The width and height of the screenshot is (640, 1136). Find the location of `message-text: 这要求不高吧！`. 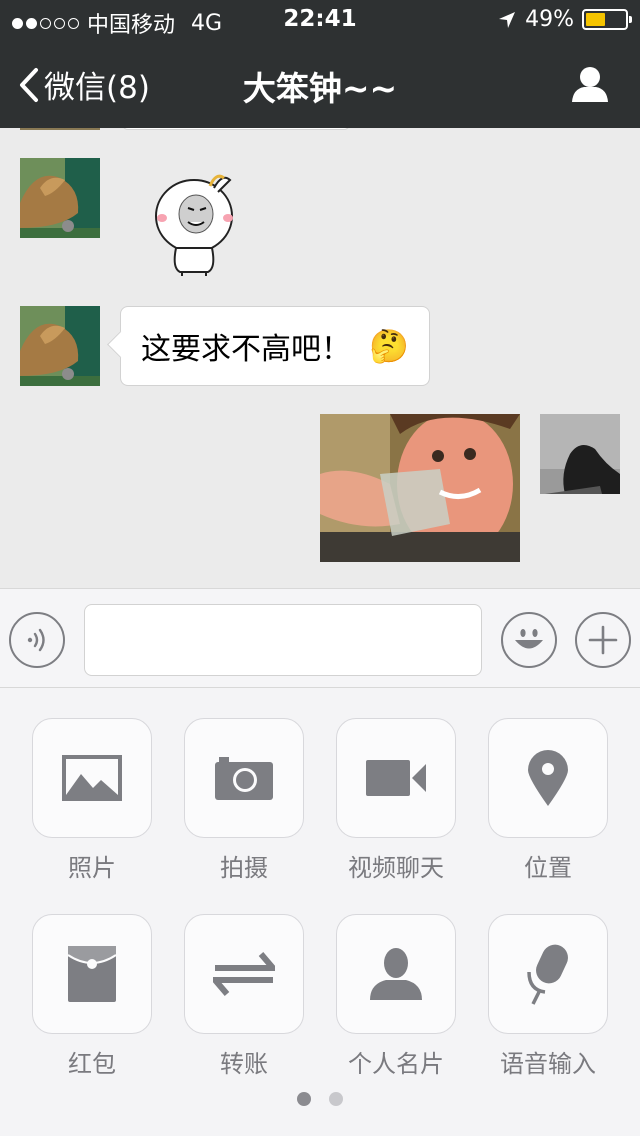

message-text: 这要求不高吧！ is located at coordinates (246, 349).